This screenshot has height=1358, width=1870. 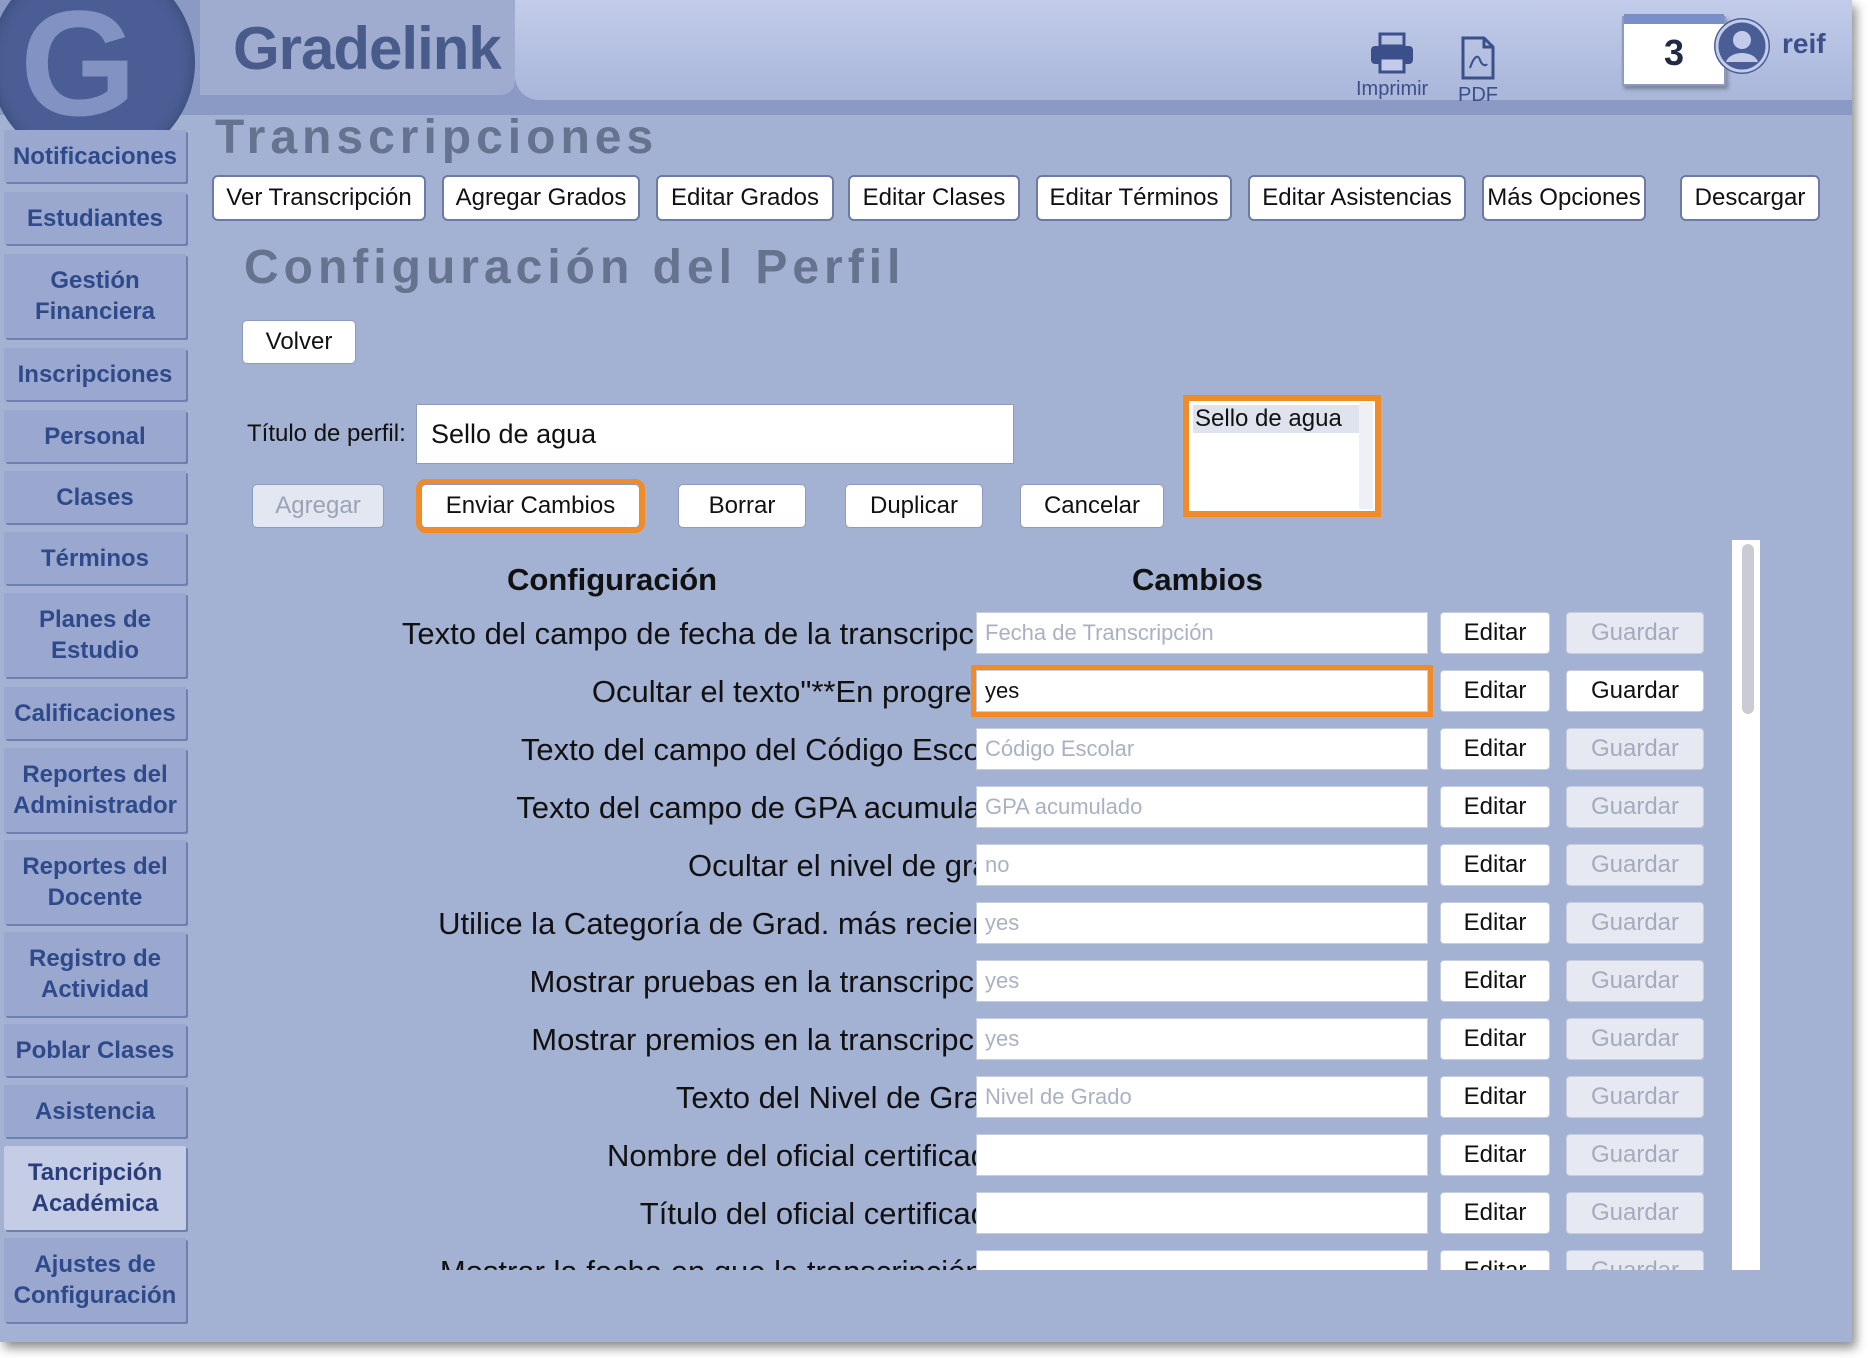 I want to click on setting-label: Texto del campo del Código Escolar:, so click(x=772, y=749).